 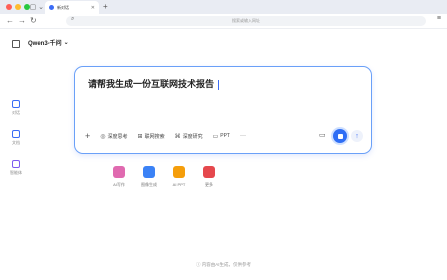 I want to click on prompt-input: 请帮我生成一份互联网技术报告, so click(x=154, y=83).